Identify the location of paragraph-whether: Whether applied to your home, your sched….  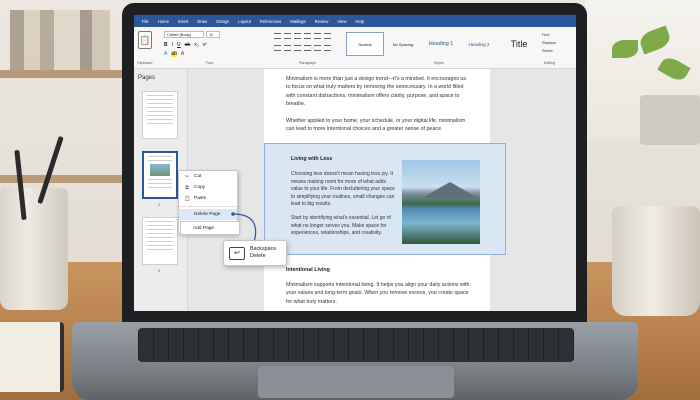
(376, 125).